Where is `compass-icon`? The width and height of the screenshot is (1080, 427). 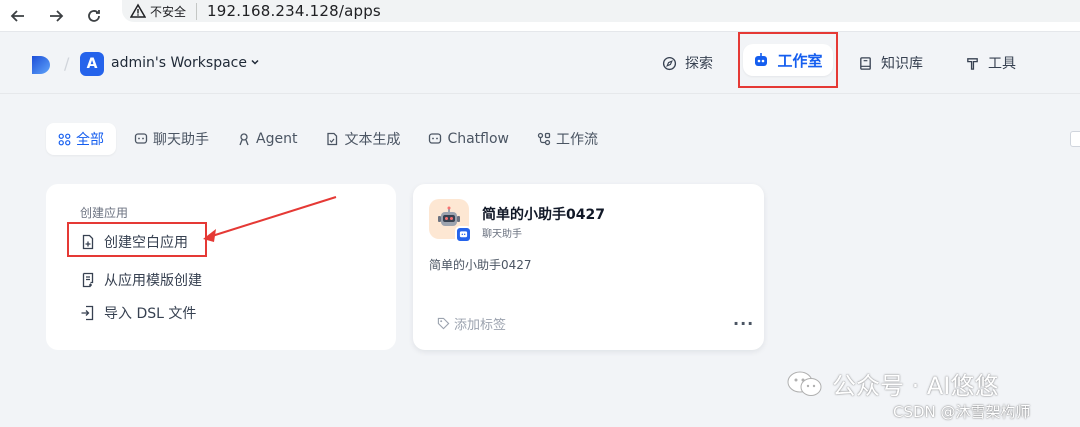 compass-icon is located at coordinates (669, 63).